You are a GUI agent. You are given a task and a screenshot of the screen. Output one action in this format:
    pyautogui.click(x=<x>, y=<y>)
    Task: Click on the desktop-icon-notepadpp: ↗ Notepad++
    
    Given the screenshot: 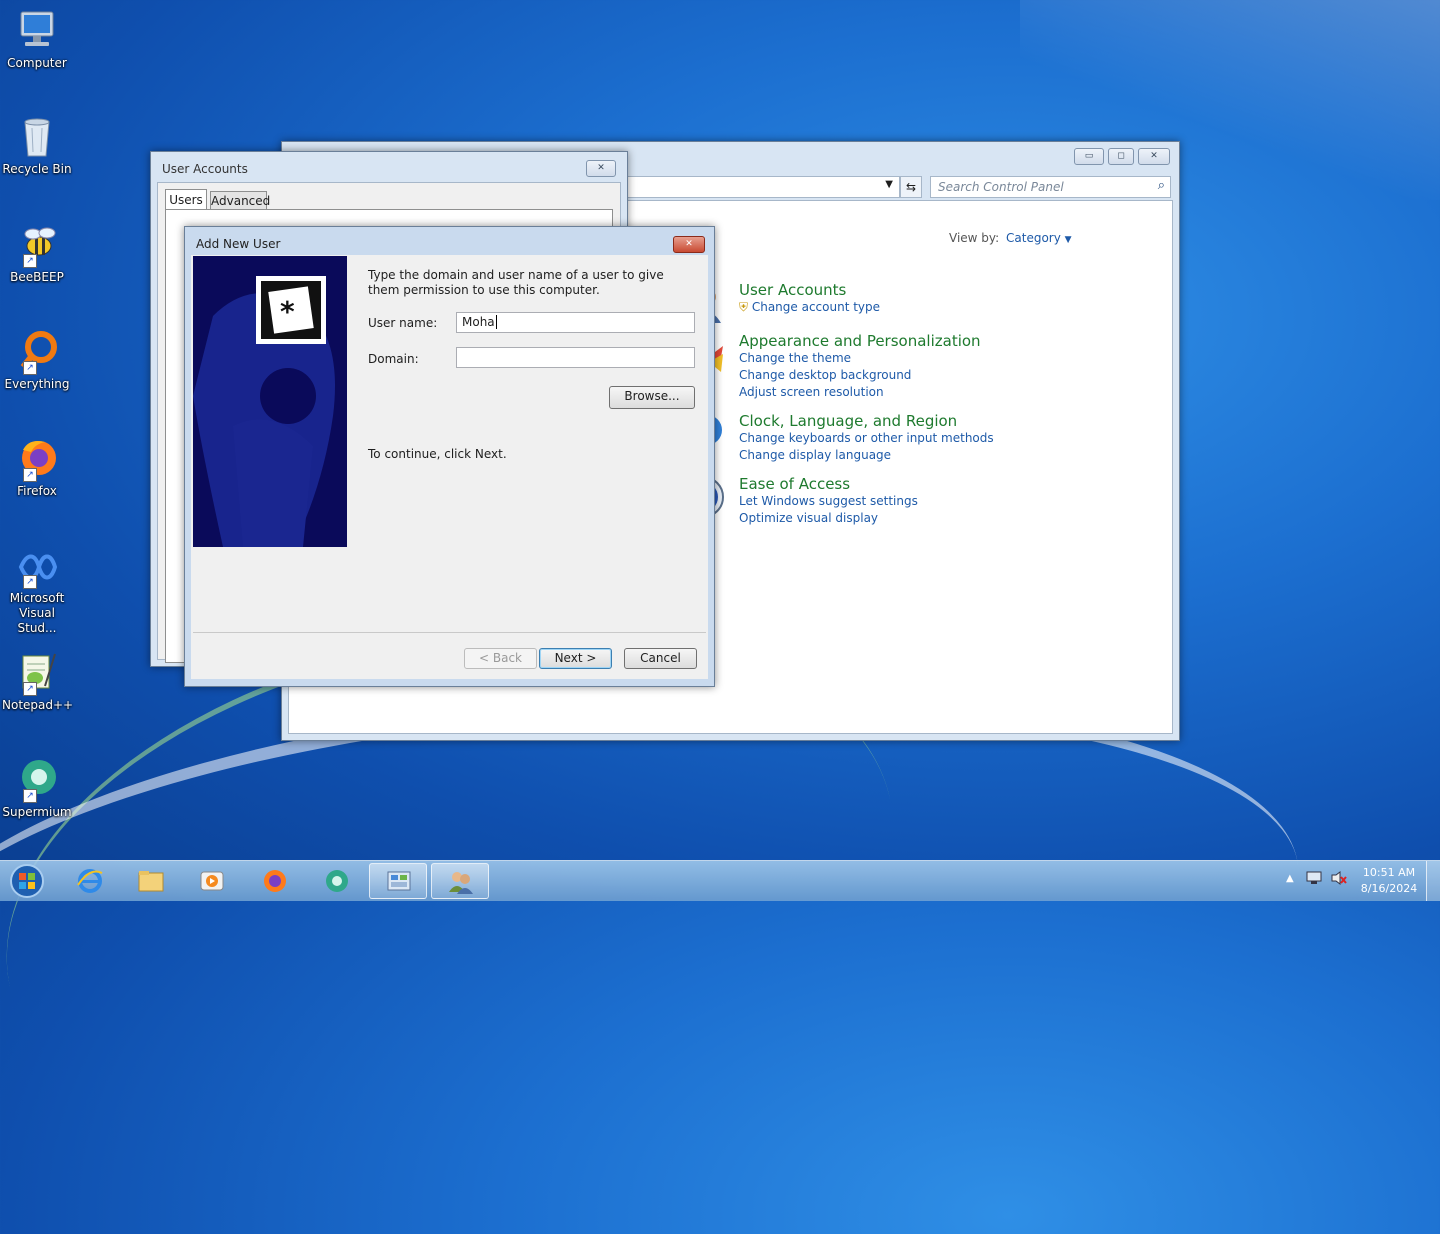 What is the action you would take?
    pyautogui.click(x=38, y=681)
    